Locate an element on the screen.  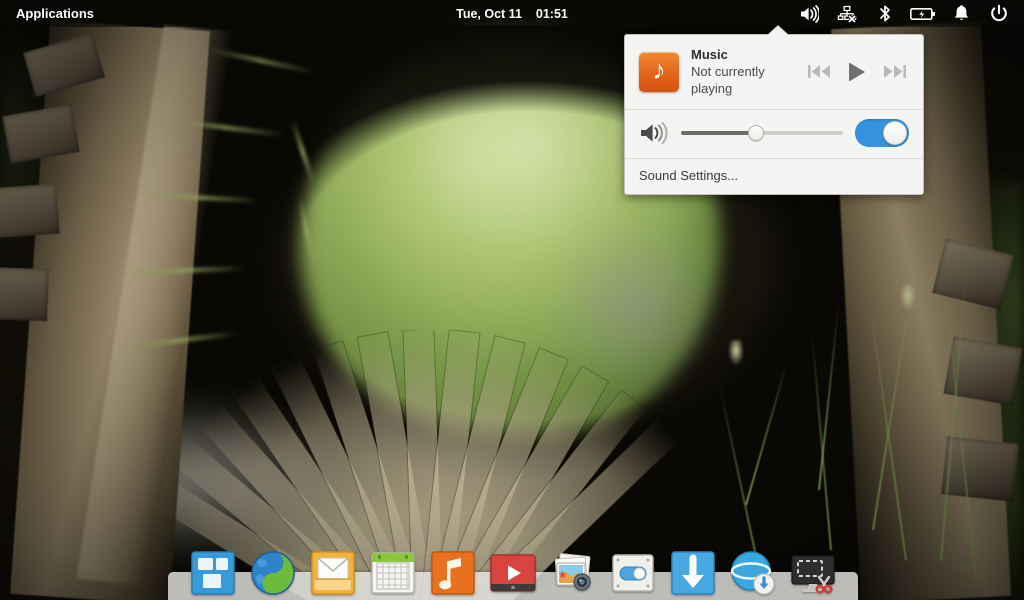
music-note-glyph: ♪ is located at coordinates (659, 70).